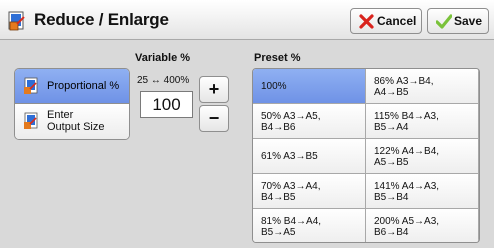 The height and width of the screenshot is (248, 494). I want to click on preset-label: 61% A3→B5, so click(289, 156).